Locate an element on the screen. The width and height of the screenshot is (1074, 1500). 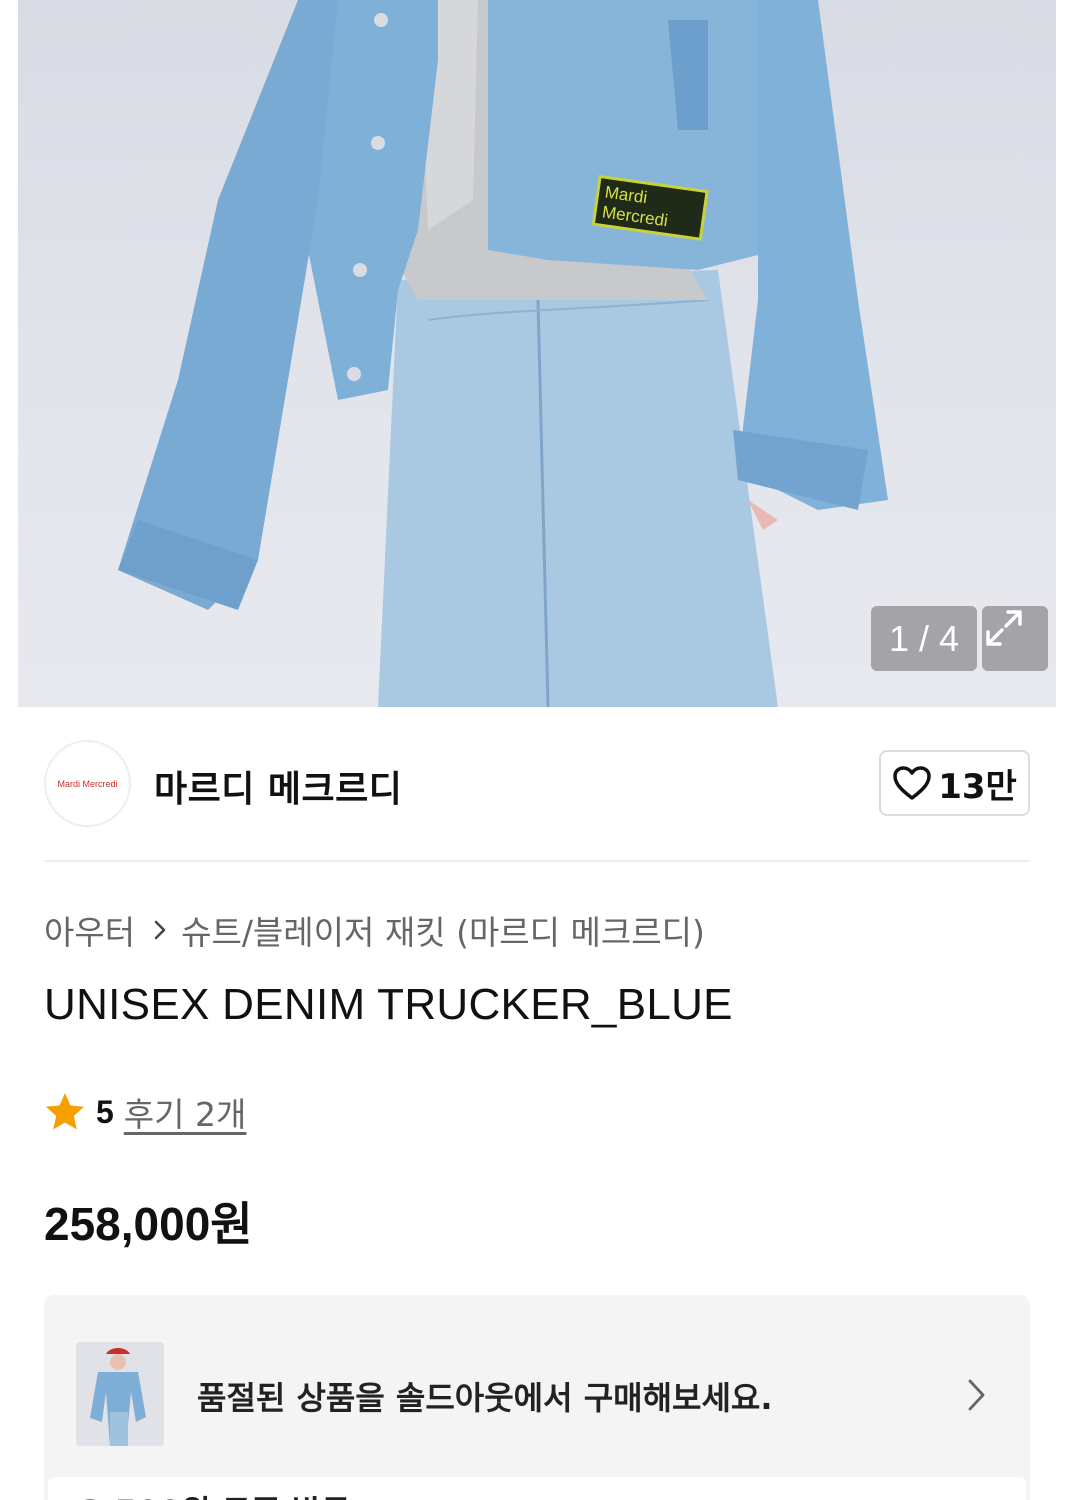
product-title: UNISEX DENIM TRUCKER_BLUE is located at coordinates (388, 1004).